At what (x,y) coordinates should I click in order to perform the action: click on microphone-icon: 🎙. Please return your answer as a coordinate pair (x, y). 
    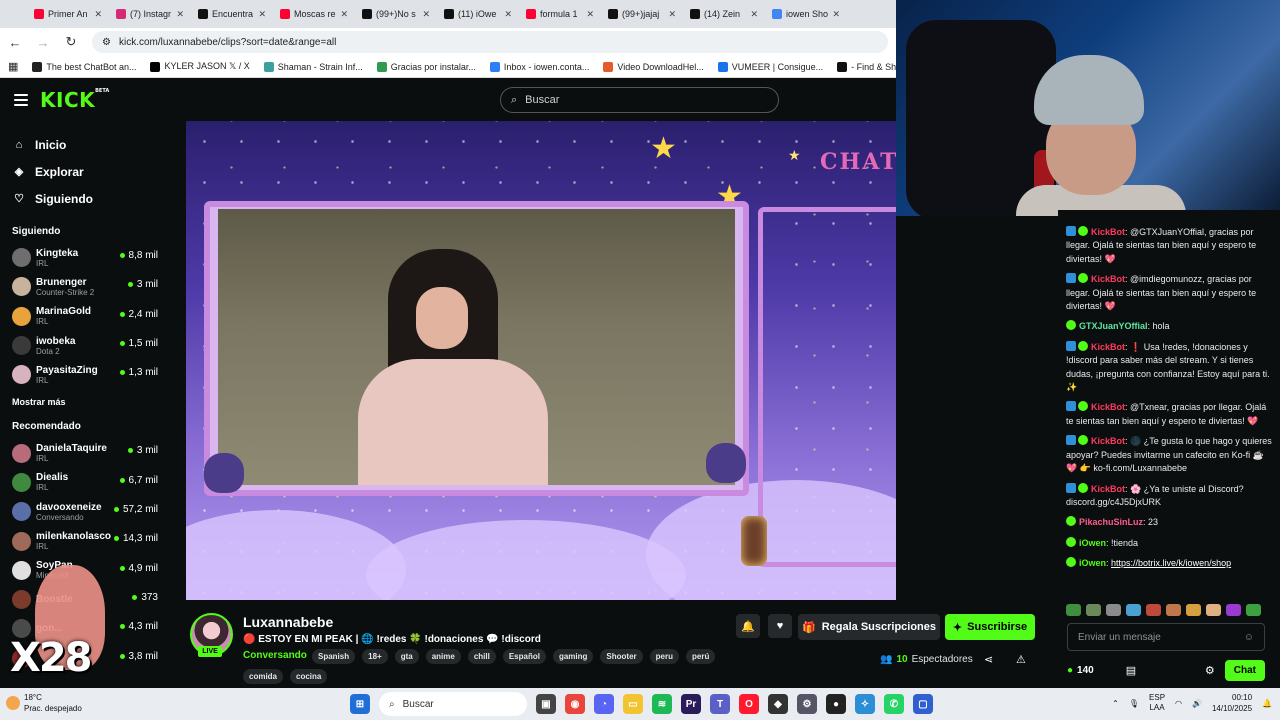
    Looking at the image, I should click on (1134, 703).